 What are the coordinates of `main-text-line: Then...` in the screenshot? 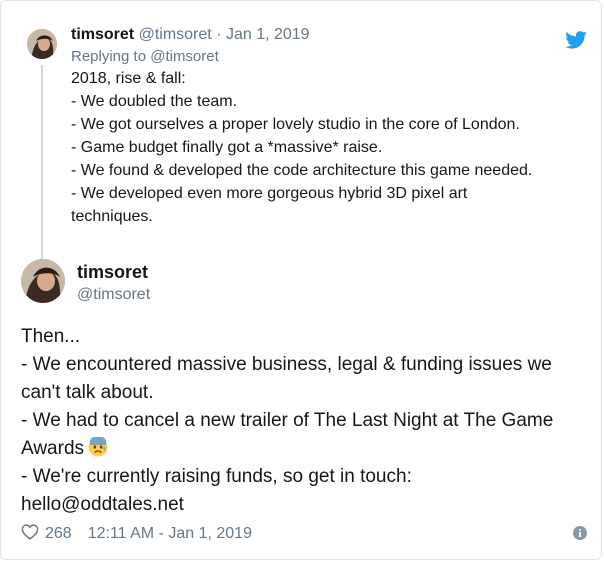 It's located at (51, 336).